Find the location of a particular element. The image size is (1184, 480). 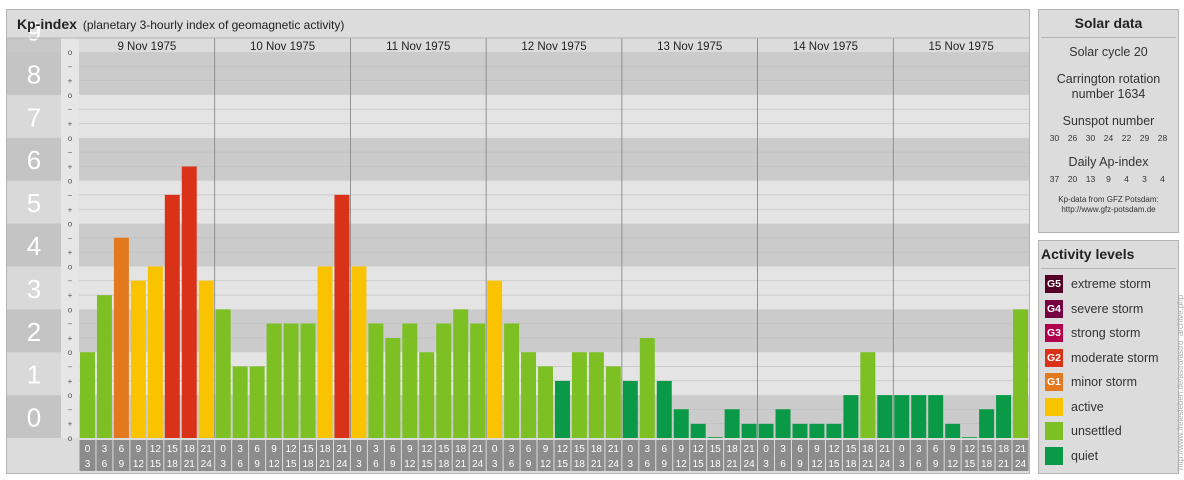

sunspot-value: 30 is located at coordinates (1090, 138).